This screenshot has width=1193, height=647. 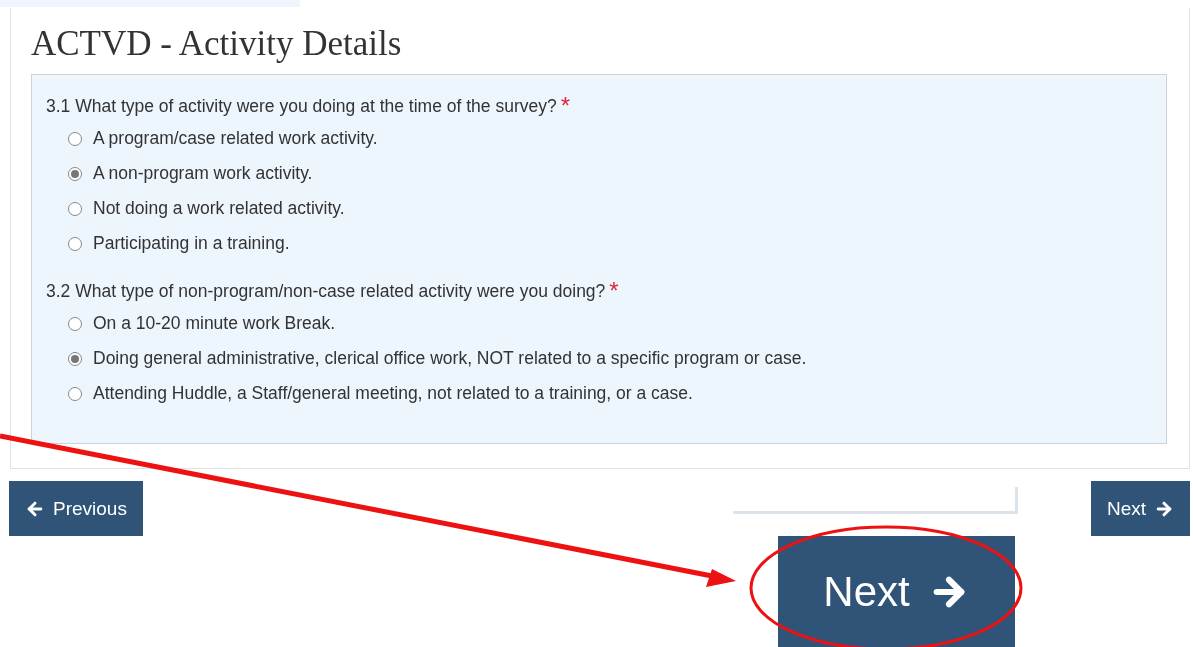 I want to click on option-label: Not doing a work related activity., so click(x=219, y=208).